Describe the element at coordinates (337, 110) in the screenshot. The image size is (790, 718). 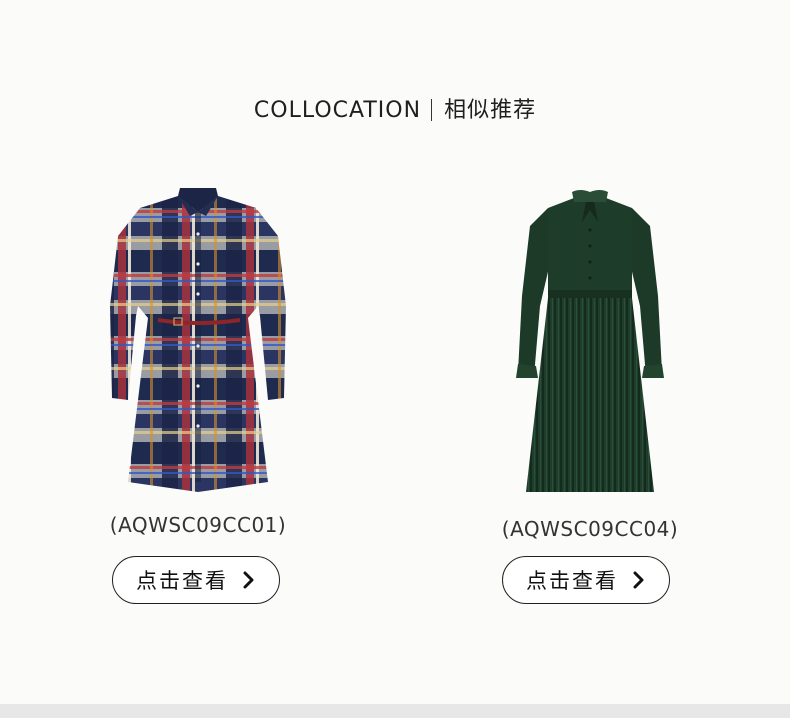
I see `title-english: COLLOCATION` at that location.